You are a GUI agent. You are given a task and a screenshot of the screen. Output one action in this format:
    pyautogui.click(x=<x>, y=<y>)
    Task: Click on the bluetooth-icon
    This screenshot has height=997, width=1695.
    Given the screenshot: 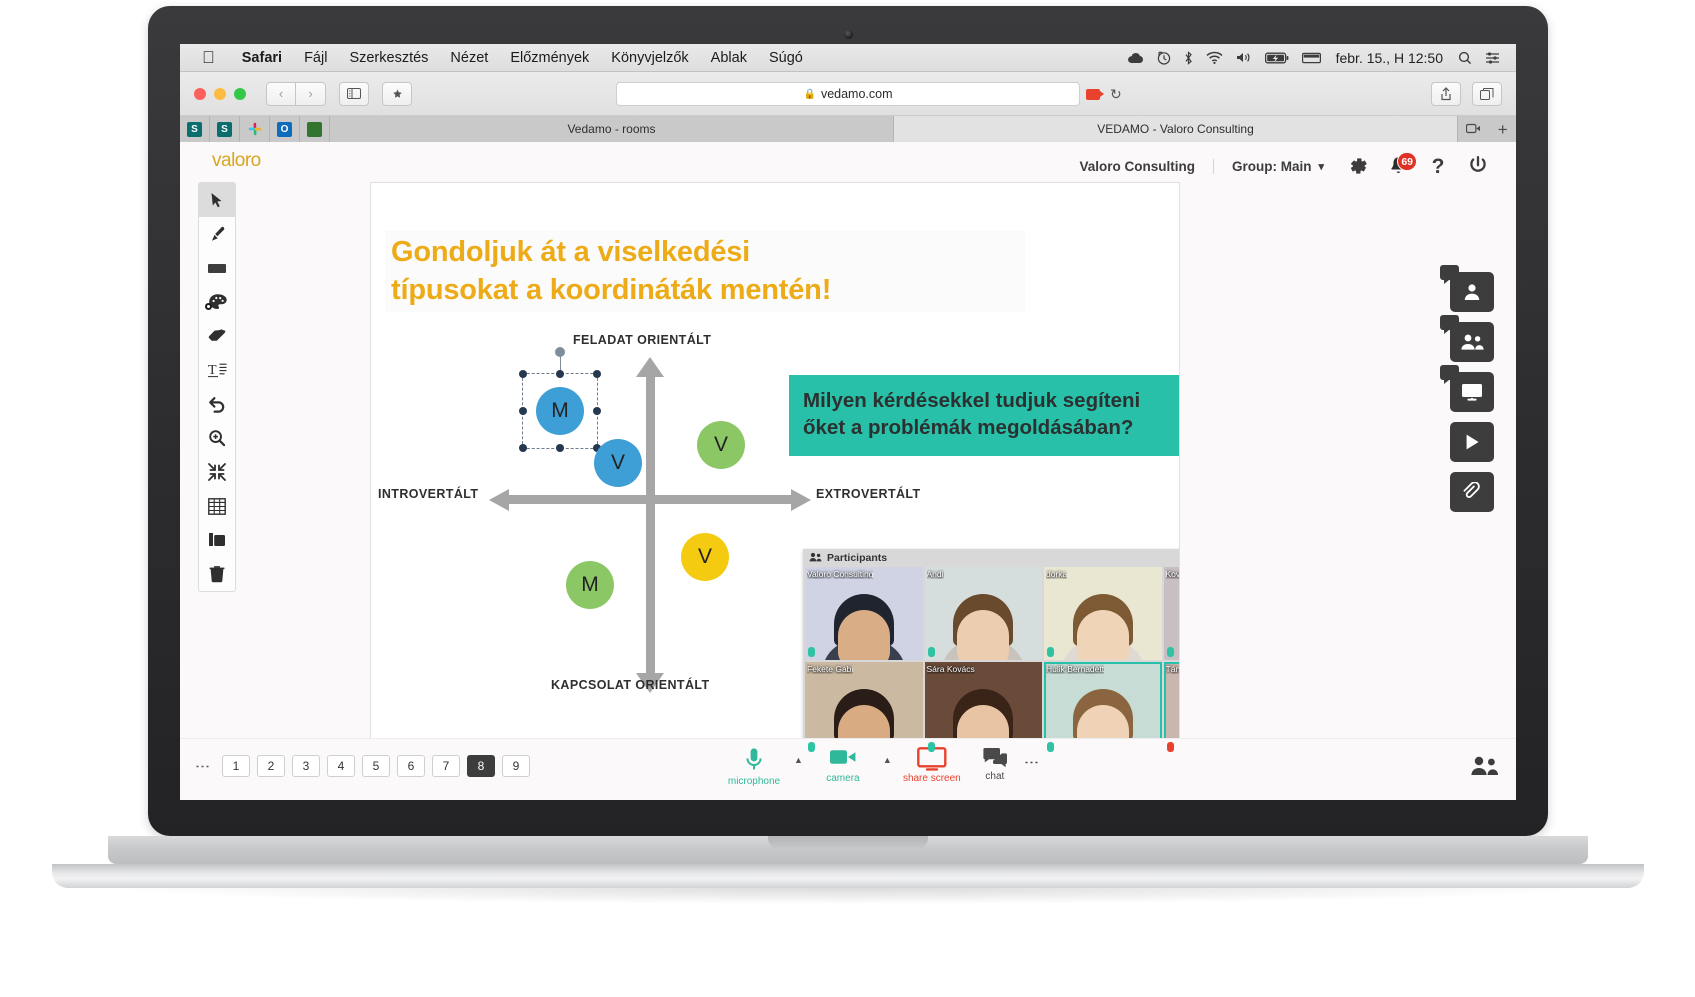 What is the action you would take?
    pyautogui.click(x=1188, y=57)
    